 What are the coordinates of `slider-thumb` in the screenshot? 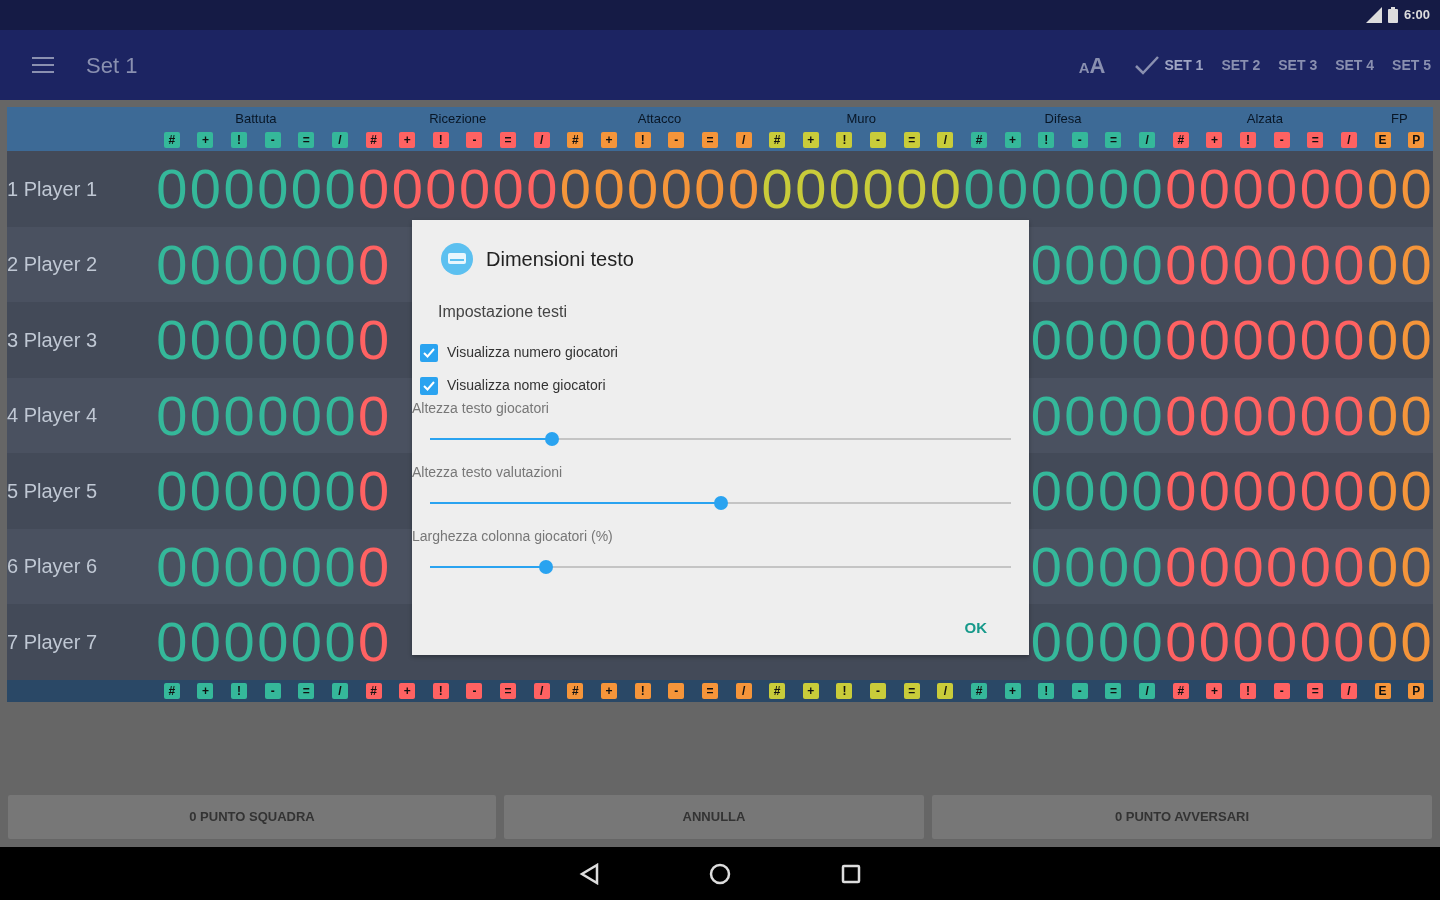 It's located at (546, 567).